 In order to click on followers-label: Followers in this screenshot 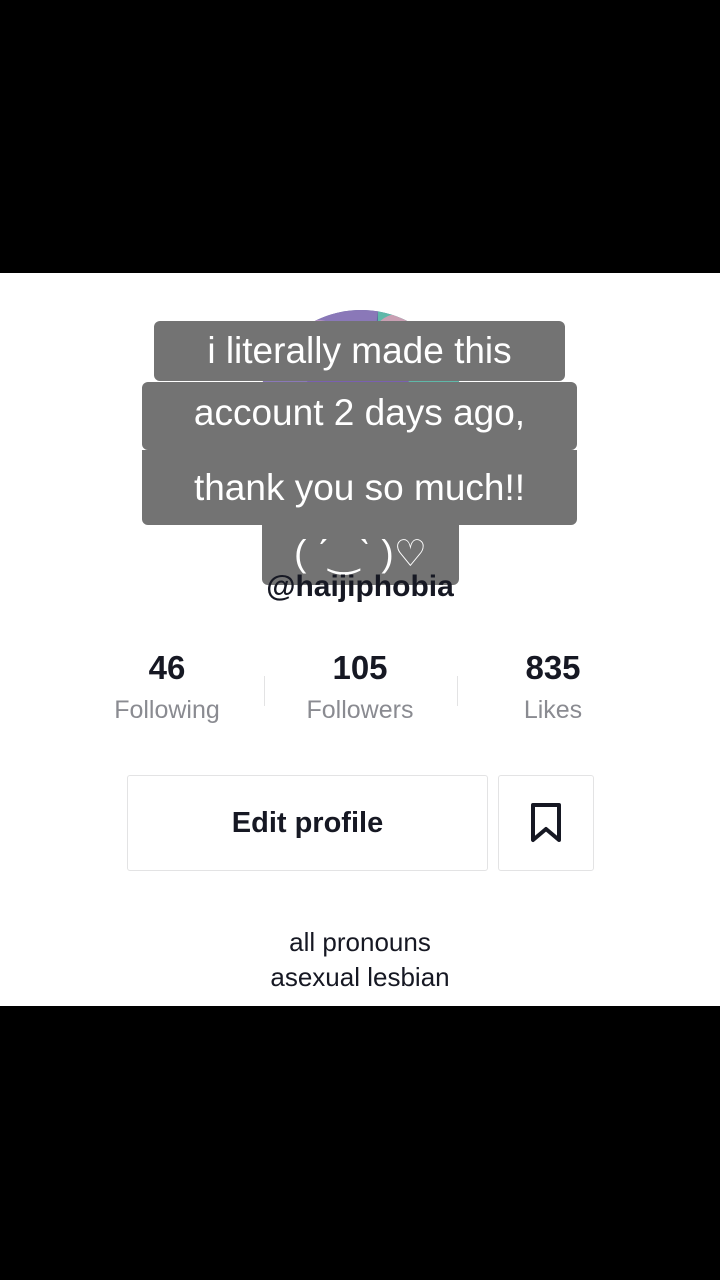, I will do `click(360, 710)`.